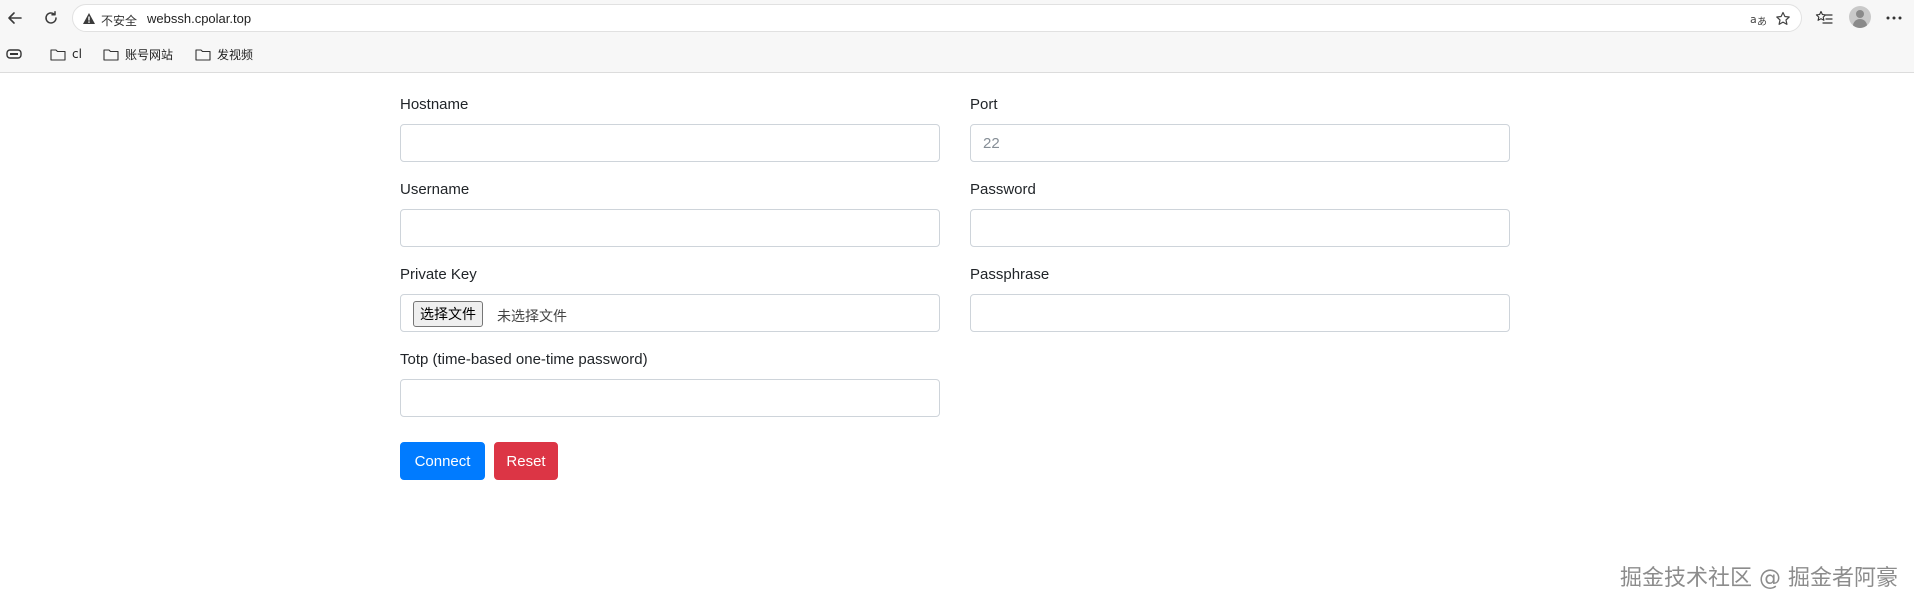  Describe the element at coordinates (526, 461) in the screenshot. I see `reset-button: Reset` at that location.